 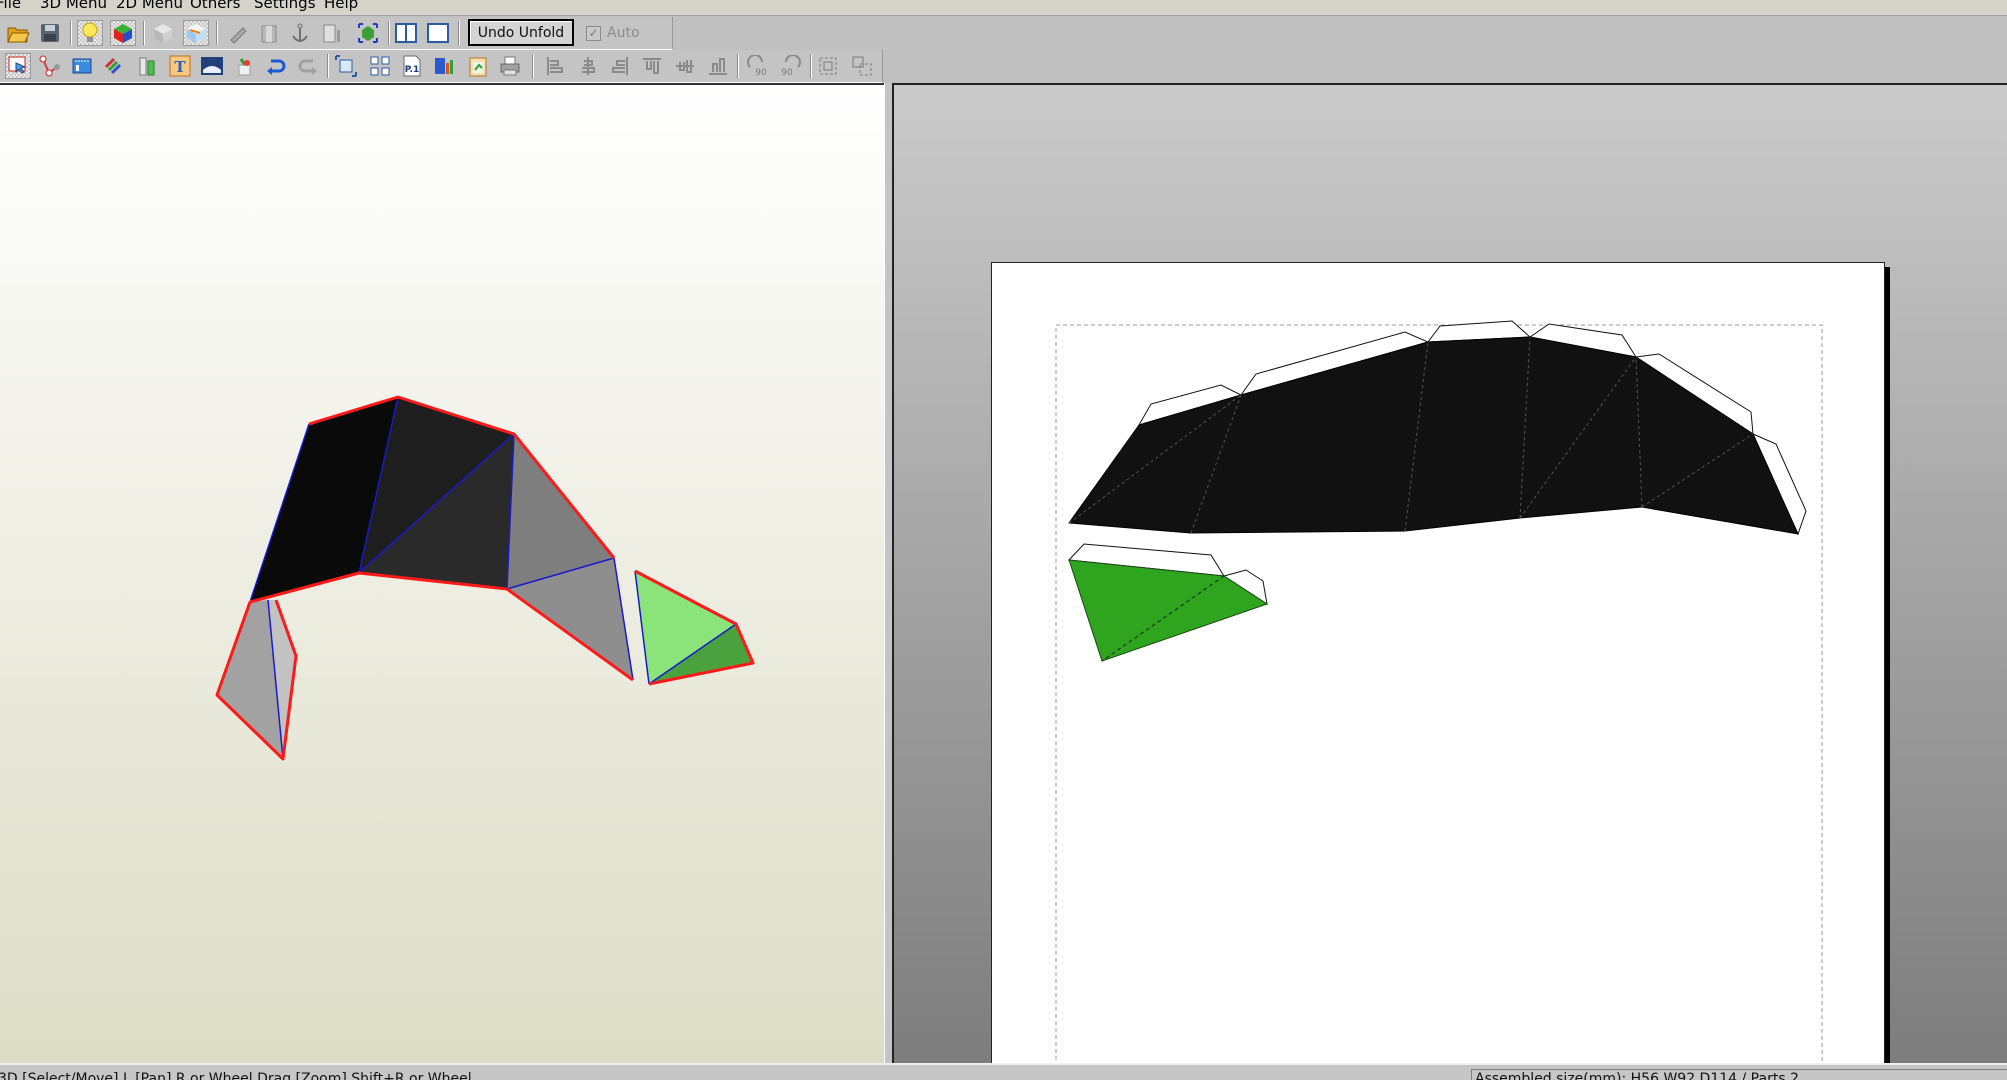 I want to click on dual-pane-button, so click(x=406, y=33).